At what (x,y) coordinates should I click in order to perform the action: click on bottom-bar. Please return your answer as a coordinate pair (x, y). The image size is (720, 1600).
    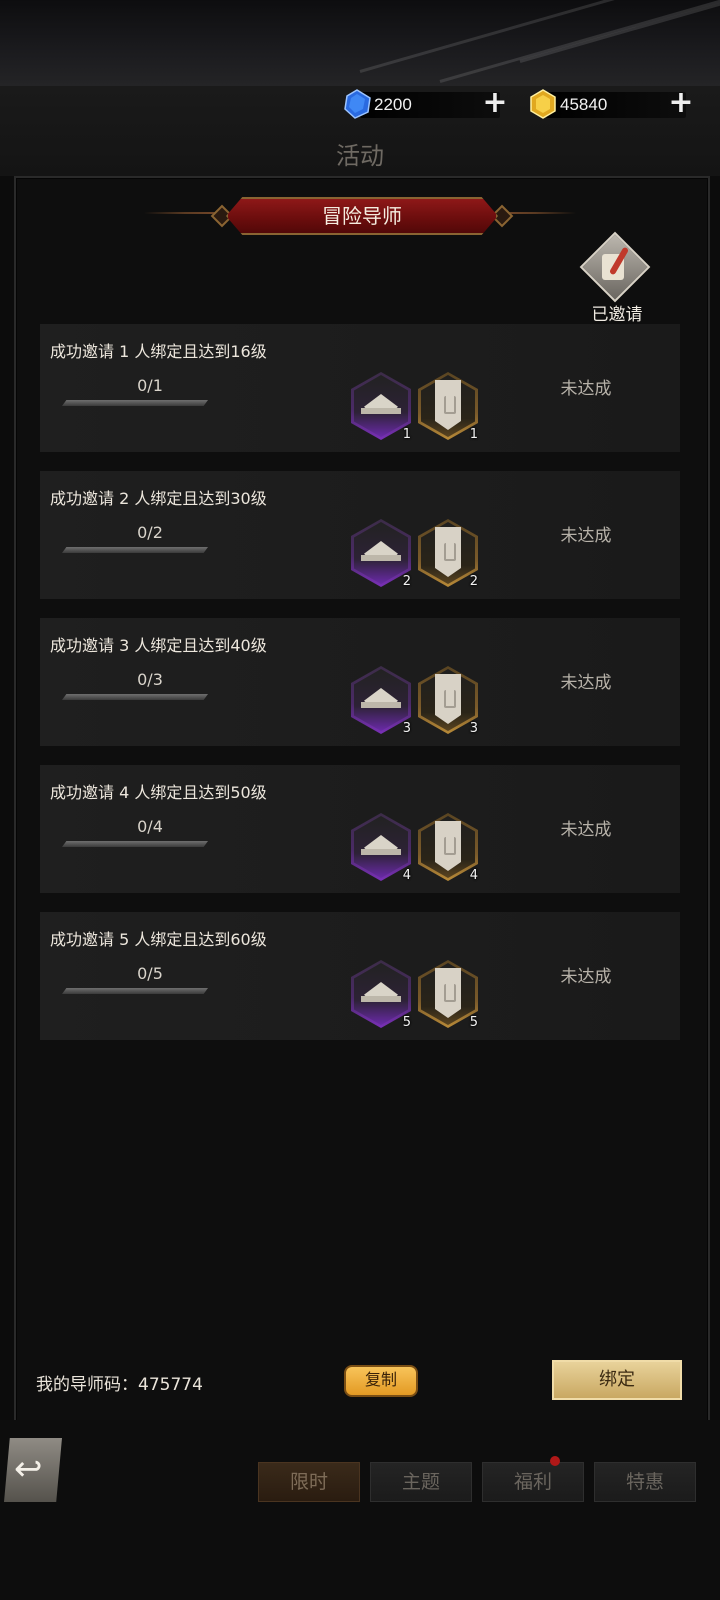
    Looking at the image, I should click on (360, 1510).